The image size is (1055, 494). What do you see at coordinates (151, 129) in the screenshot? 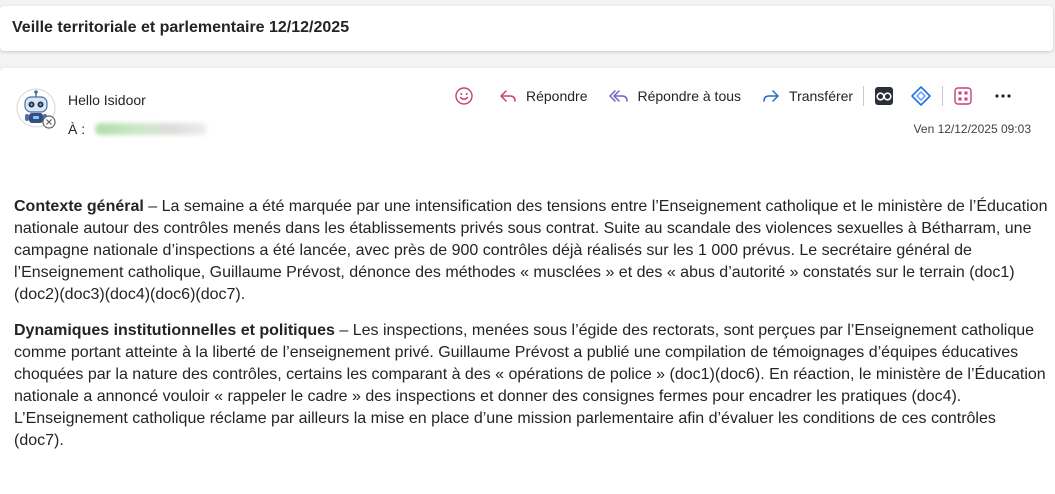
I see `recipient-redacted` at bounding box center [151, 129].